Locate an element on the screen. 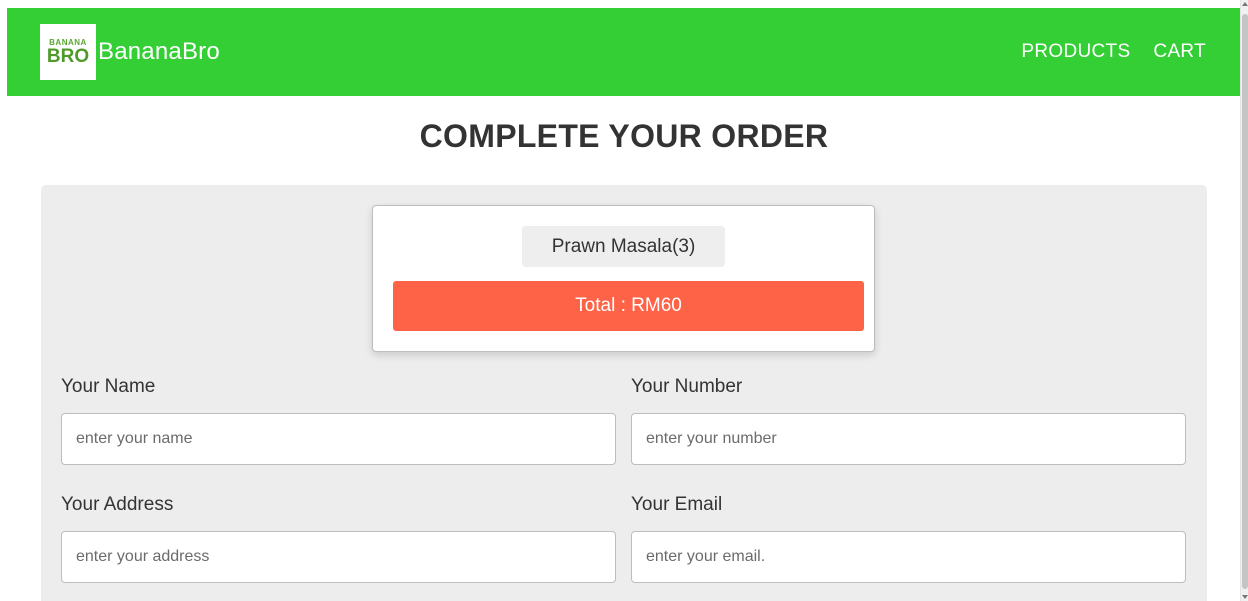  address-label: Your Address is located at coordinates (117, 504).